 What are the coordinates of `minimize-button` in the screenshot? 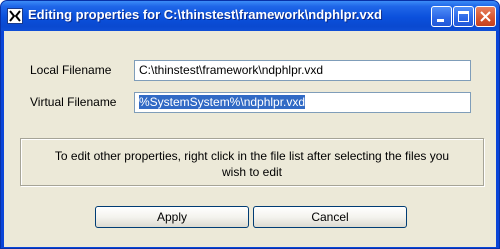 It's located at (441, 16).